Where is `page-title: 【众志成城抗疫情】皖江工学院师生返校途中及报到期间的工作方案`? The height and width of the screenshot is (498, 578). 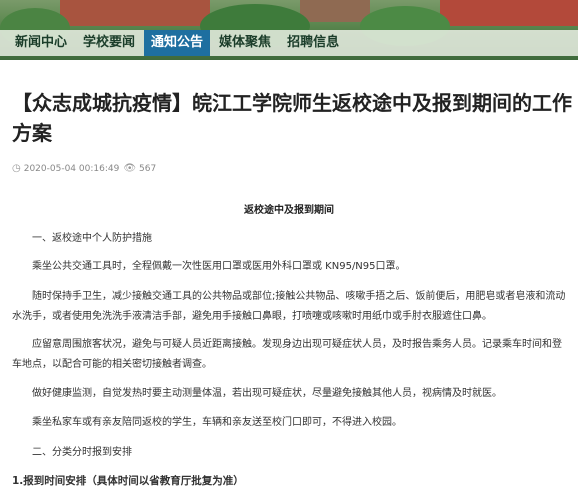
page-title: 【众志成城抗疫情】皖江工学院师生返校途中及报到期间的工作方案 is located at coordinates (292, 118).